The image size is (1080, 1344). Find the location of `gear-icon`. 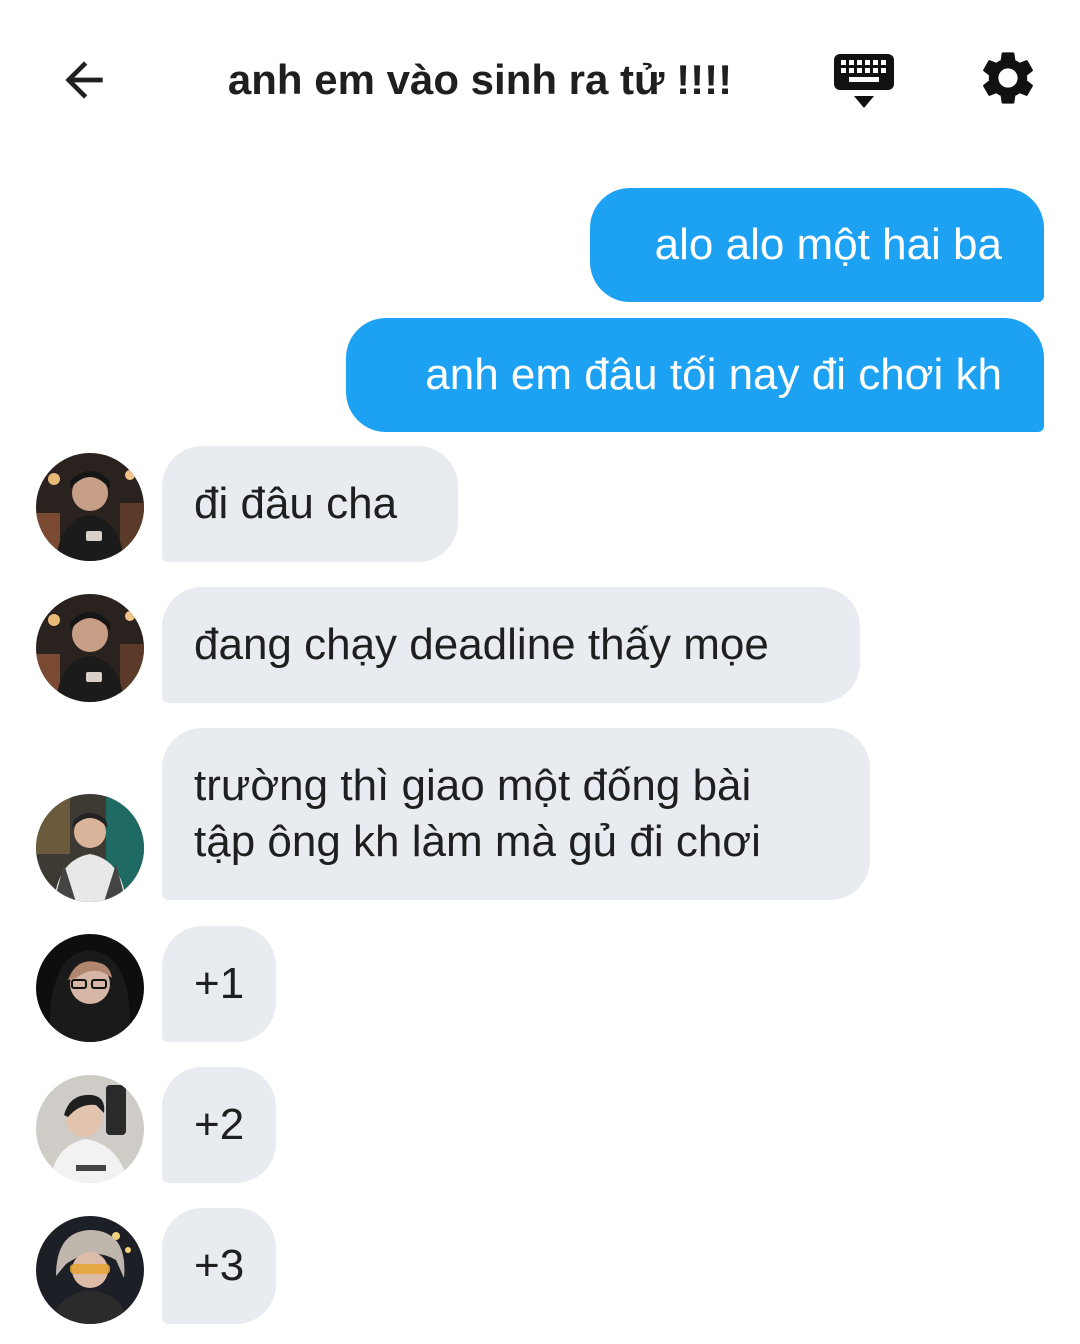

gear-icon is located at coordinates (1008, 78).